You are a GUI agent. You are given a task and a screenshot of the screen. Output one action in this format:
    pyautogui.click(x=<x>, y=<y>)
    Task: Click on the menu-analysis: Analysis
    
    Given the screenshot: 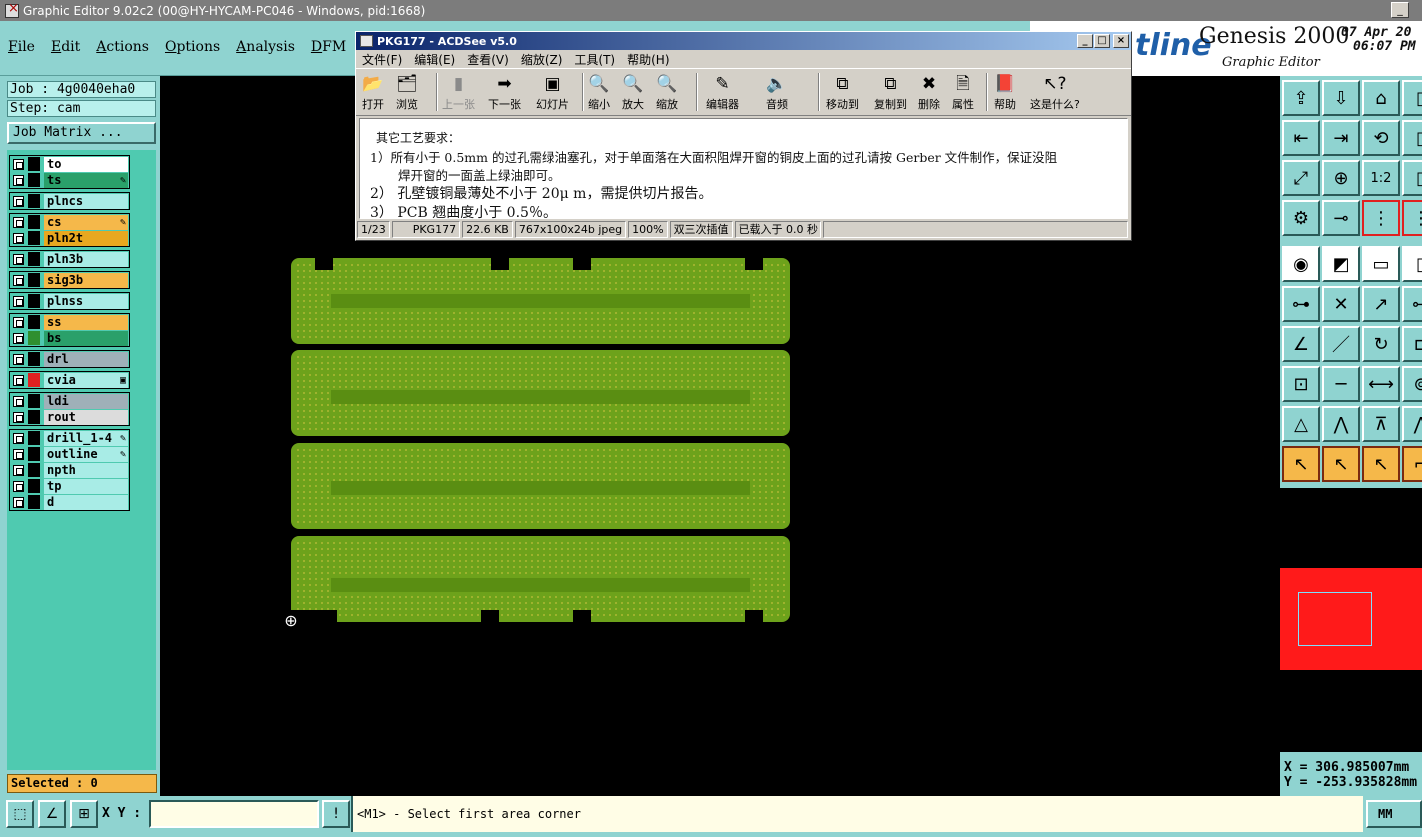 What is the action you would take?
    pyautogui.click(x=265, y=47)
    